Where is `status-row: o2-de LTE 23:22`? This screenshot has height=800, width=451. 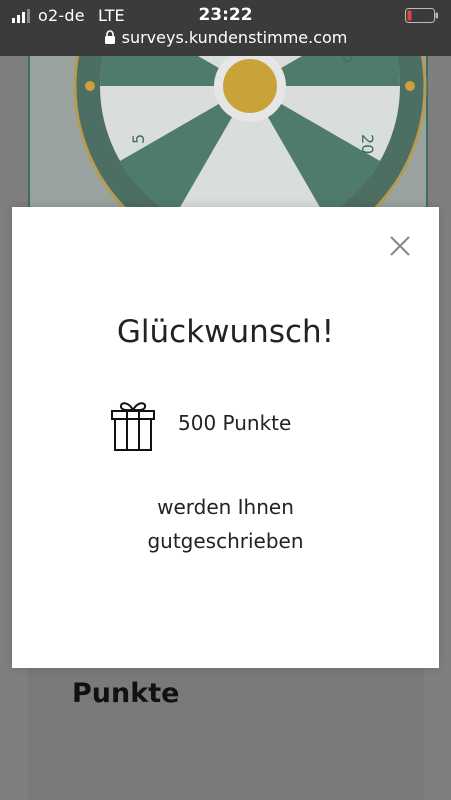
status-row: o2-de LTE 23:22 is located at coordinates (225, 15).